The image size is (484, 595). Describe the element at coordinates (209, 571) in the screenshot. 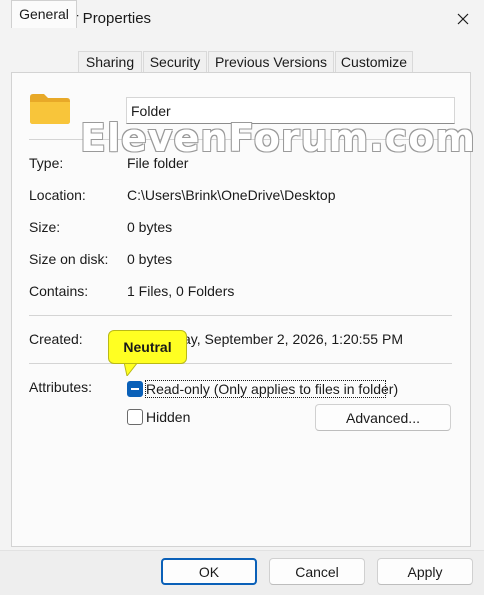

I see `ok-button: OK` at that location.